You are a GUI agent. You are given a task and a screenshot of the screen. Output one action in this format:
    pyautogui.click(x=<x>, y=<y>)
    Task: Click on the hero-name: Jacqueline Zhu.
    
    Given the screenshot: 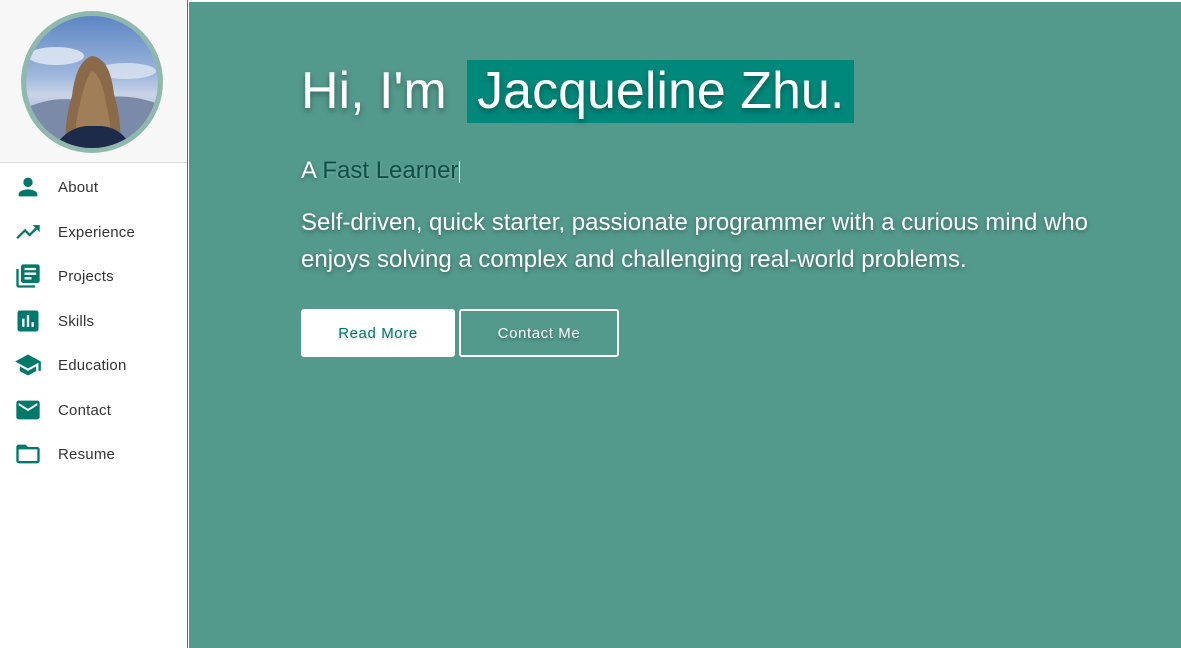 What is the action you would take?
    pyautogui.click(x=661, y=91)
    